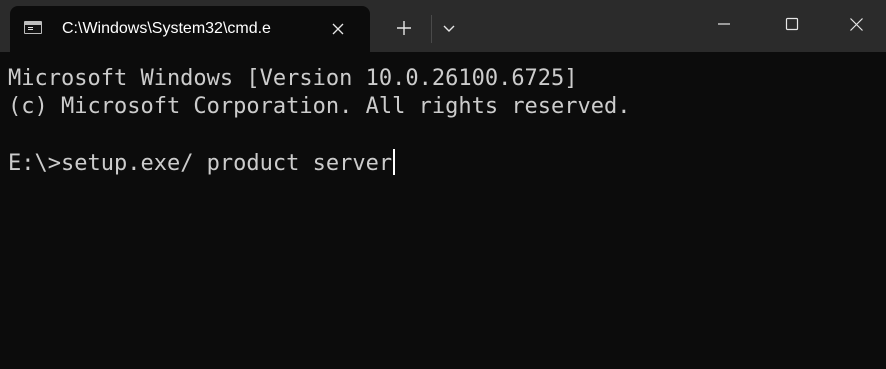 The image size is (886, 369). Describe the element at coordinates (34, 163) in the screenshot. I see `command-prompt: E:\>` at that location.